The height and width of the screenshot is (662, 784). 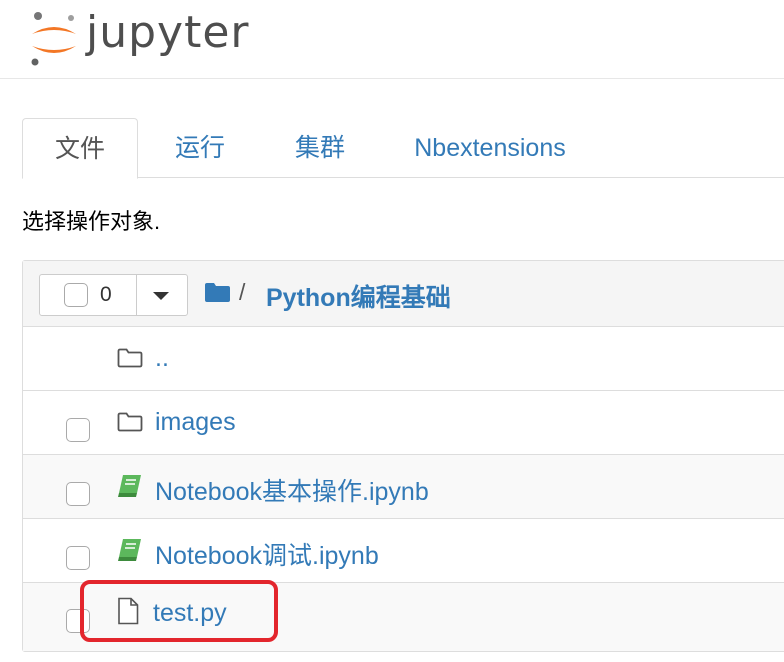 What do you see at coordinates (106, 294) in the screenshot?
I see `selected-count: 0` at bounding box center [106, 294].